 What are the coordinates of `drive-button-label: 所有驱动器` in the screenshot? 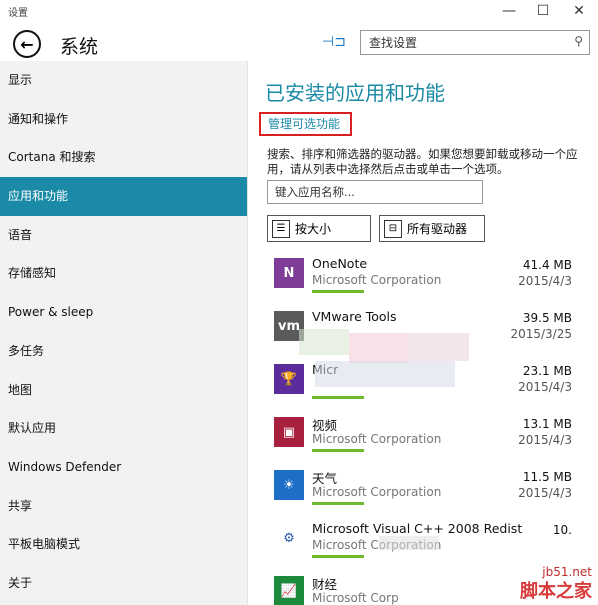 It's located at (437, 229).